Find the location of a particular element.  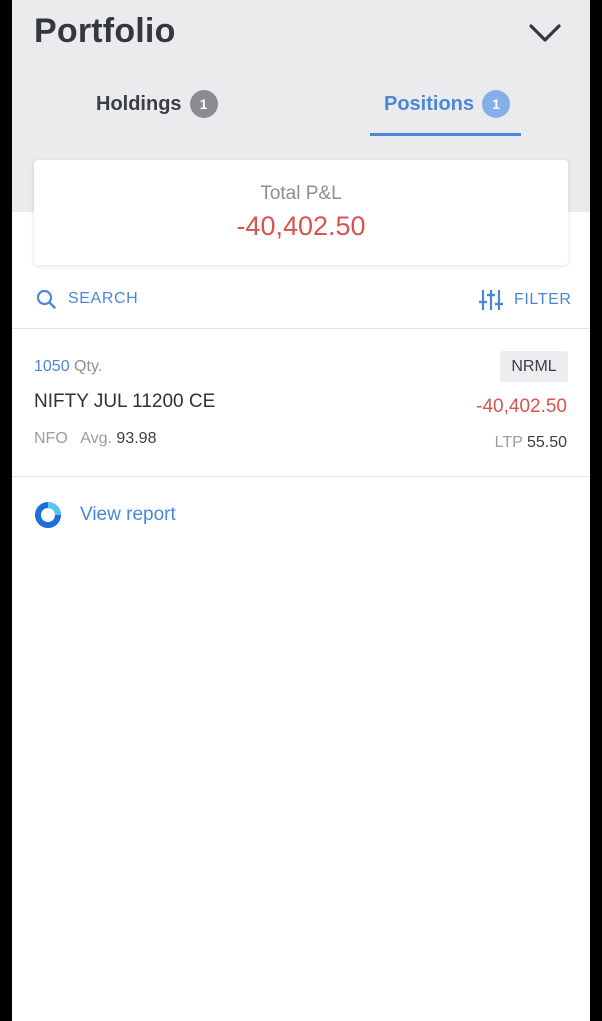

search-label: SEARCH is located at coordinates (103, 298).